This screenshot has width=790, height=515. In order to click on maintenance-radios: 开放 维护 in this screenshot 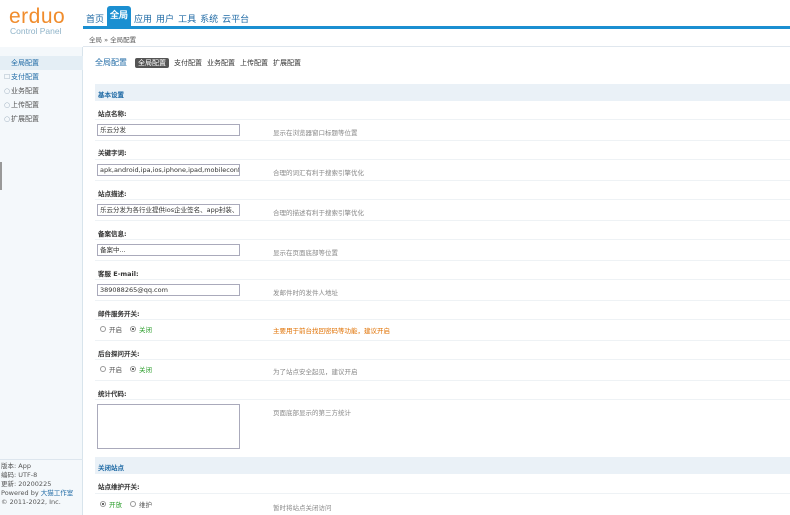, I will do `click(130, 504)`.